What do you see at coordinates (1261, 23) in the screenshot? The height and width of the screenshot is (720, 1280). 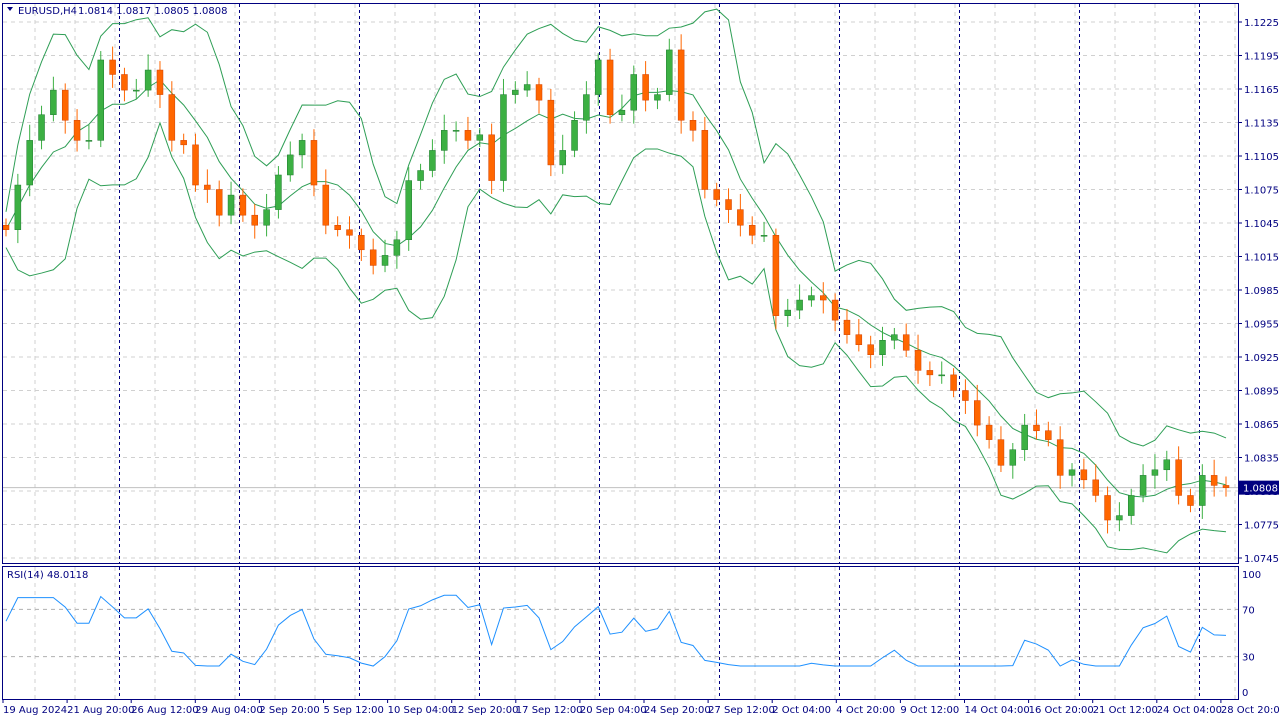 I see `price-tick-label: 1.1225` at bounding box center [1261, 23].